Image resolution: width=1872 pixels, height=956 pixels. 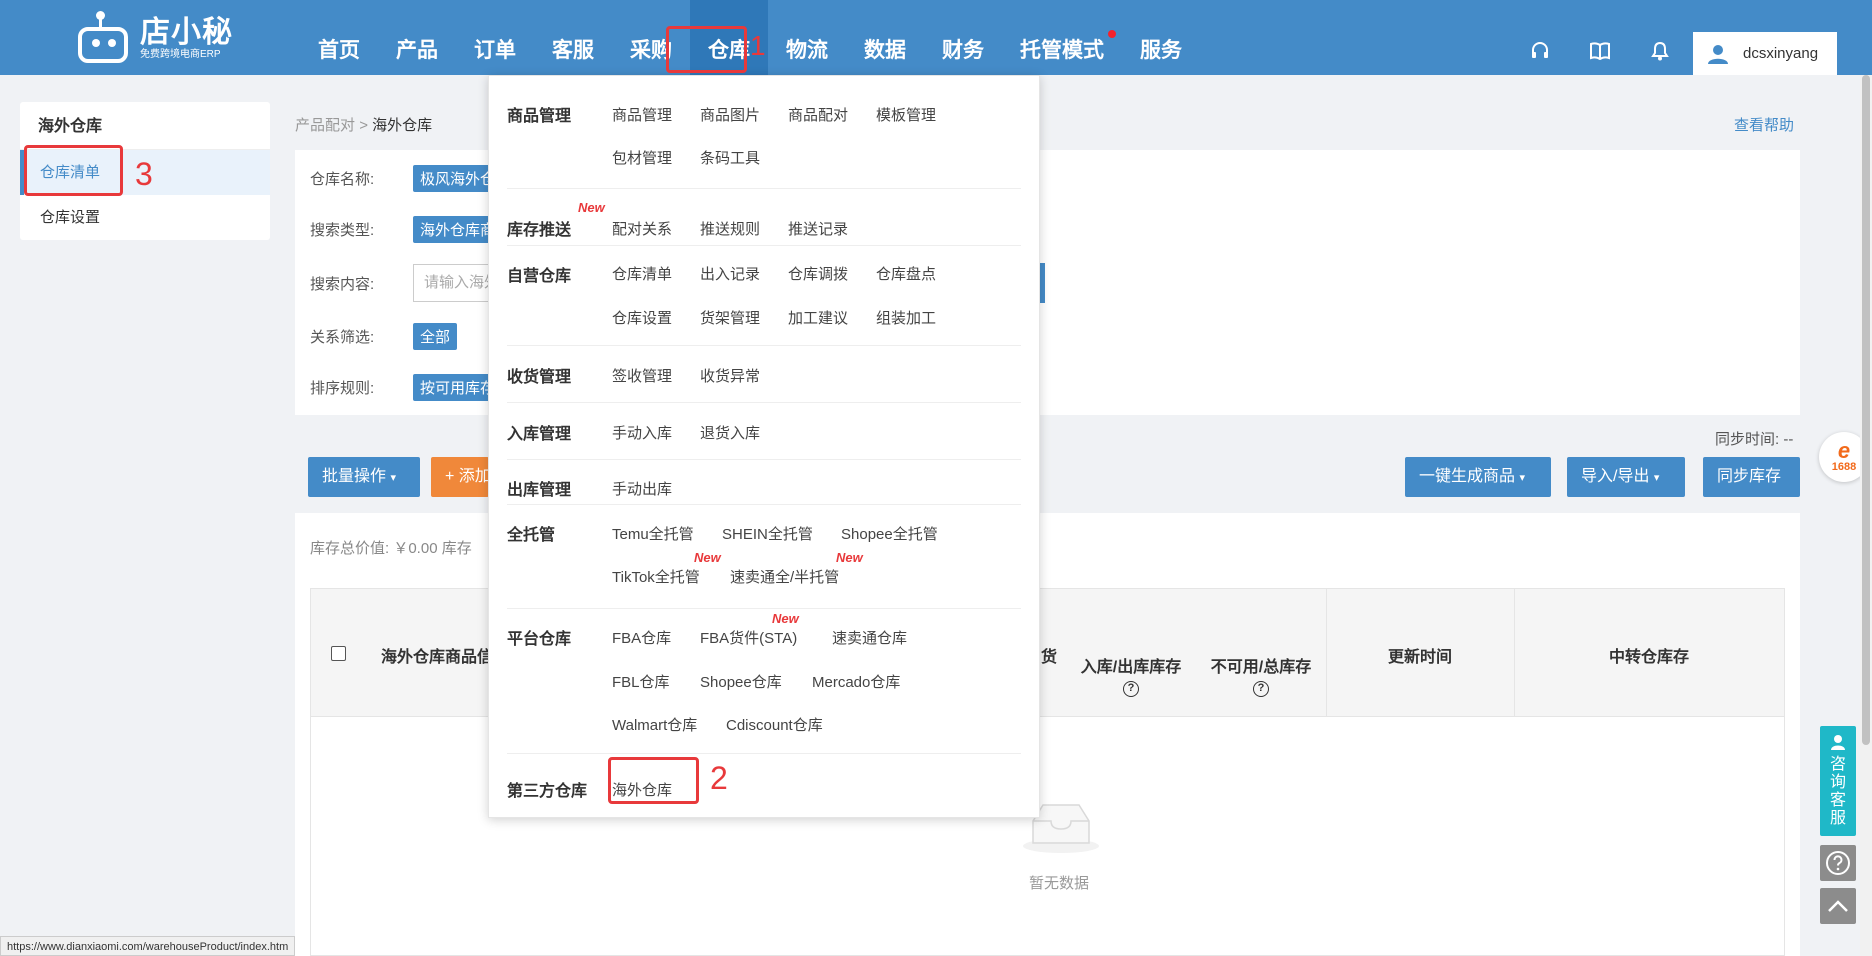 What do you see at coordinates (818, 273) in the screenshot?
I see `menu-item: 仓库调拨` at bounding box center [818, 273].